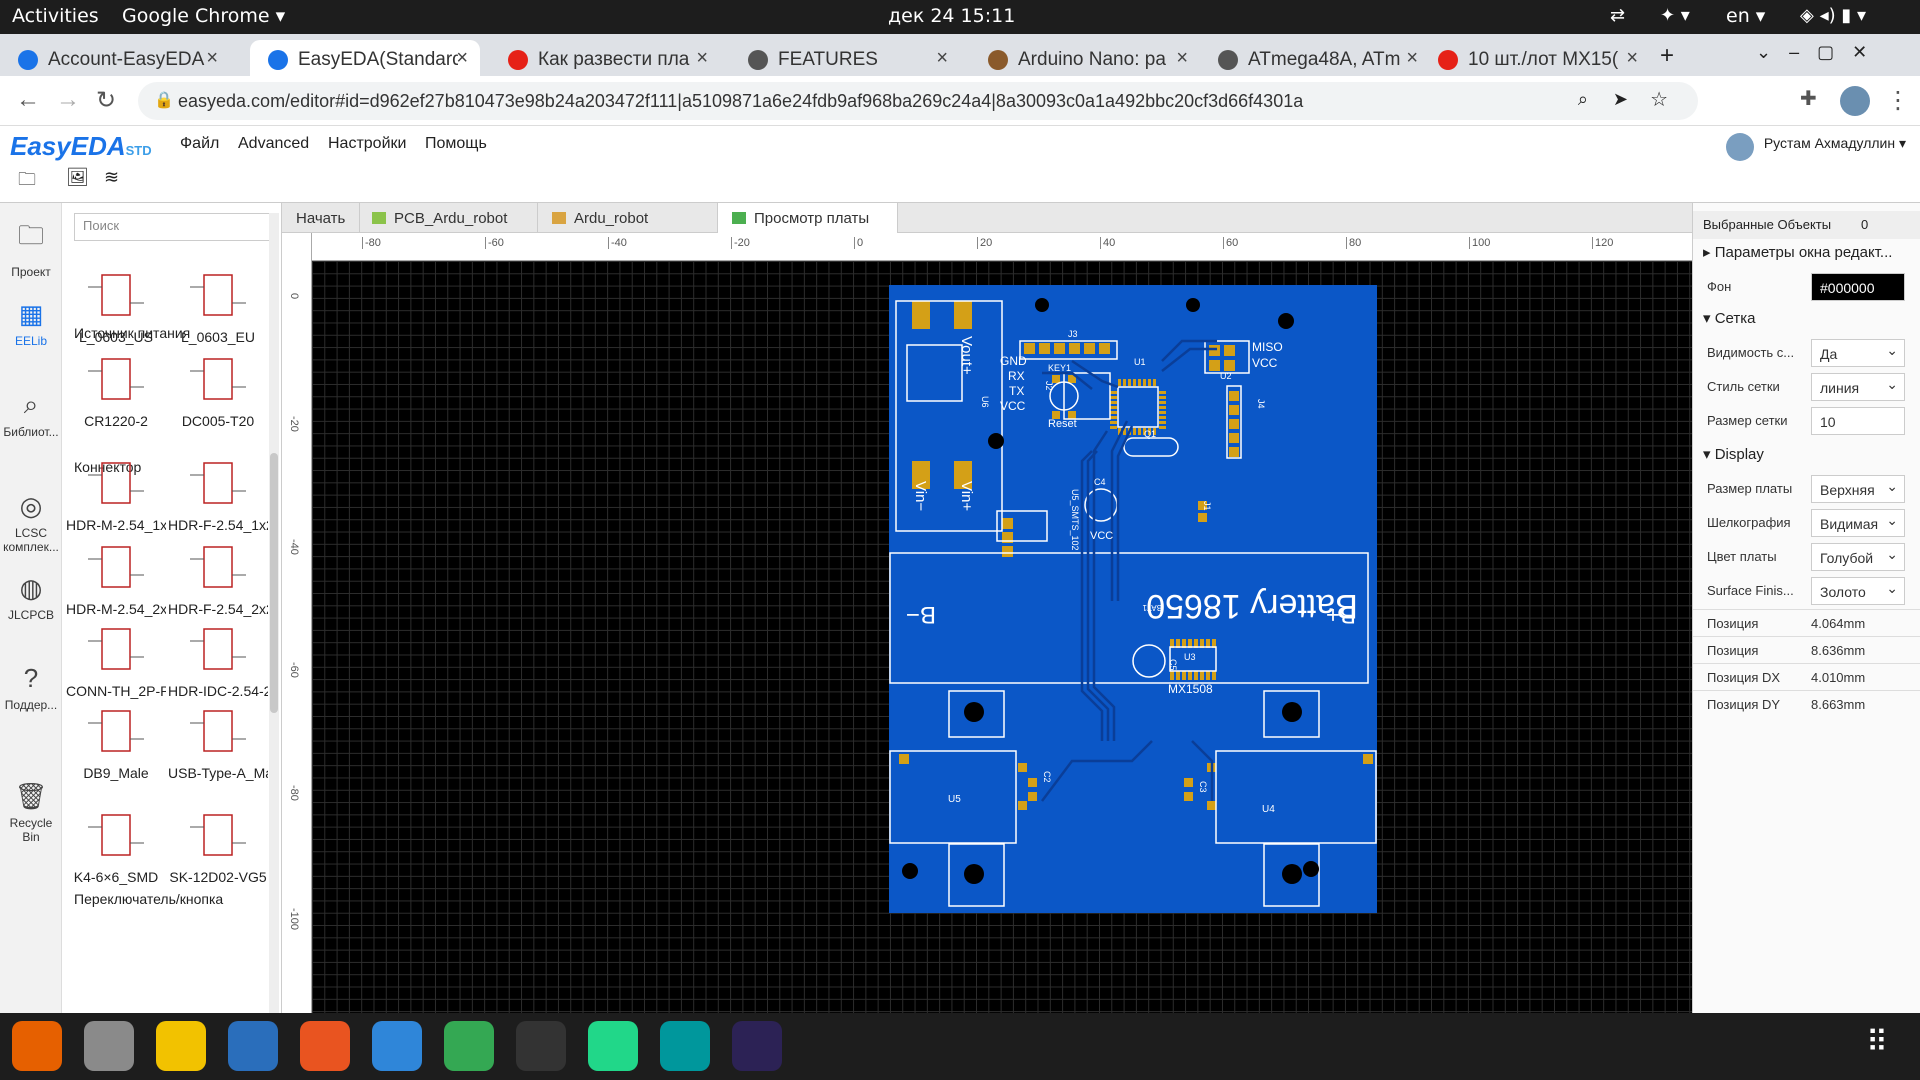 The width and height of the screenshot is (1920, 1080). What do you see at coordinates (1858, 557) in the screenshot?
I see `board-color-select: Голубой` at bounding box center [1858, 557].